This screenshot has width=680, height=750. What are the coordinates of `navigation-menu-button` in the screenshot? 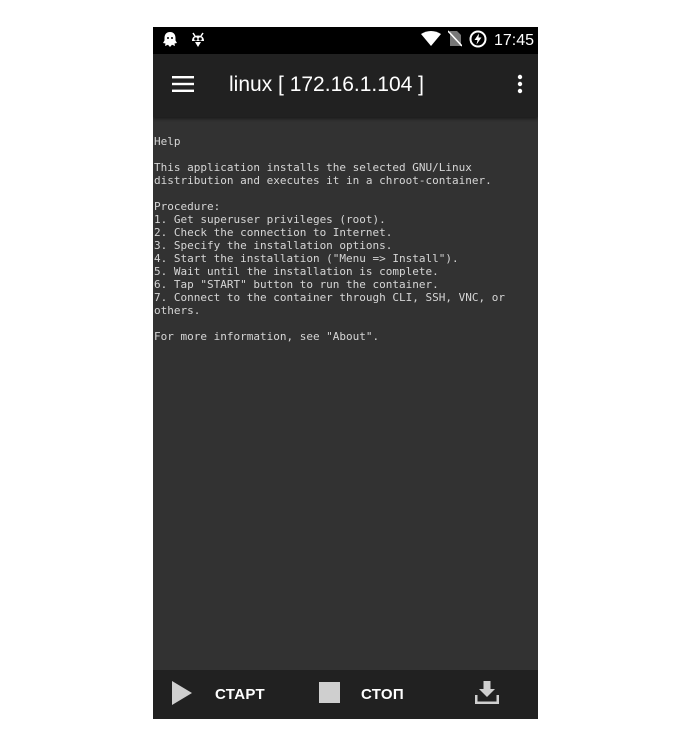 It's located at (183, 86).